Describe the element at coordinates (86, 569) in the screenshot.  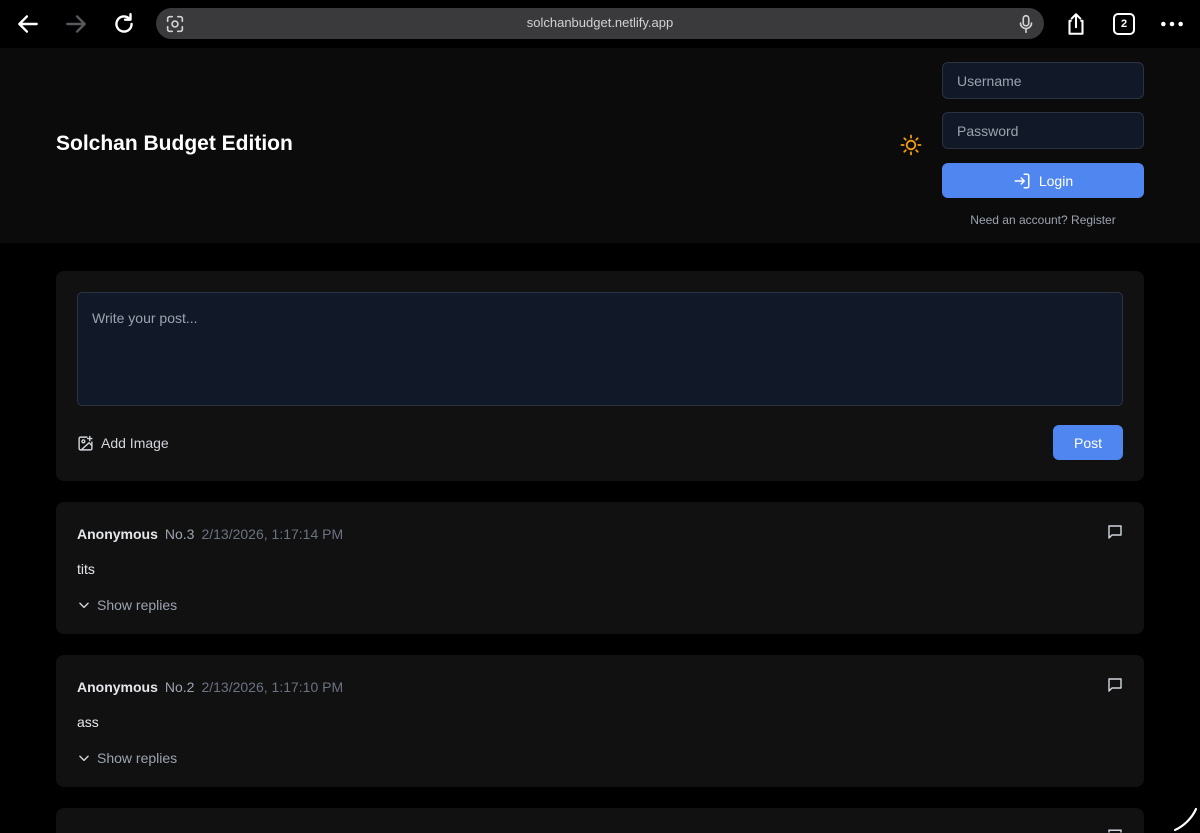
I see `post-body: tits` at that location.